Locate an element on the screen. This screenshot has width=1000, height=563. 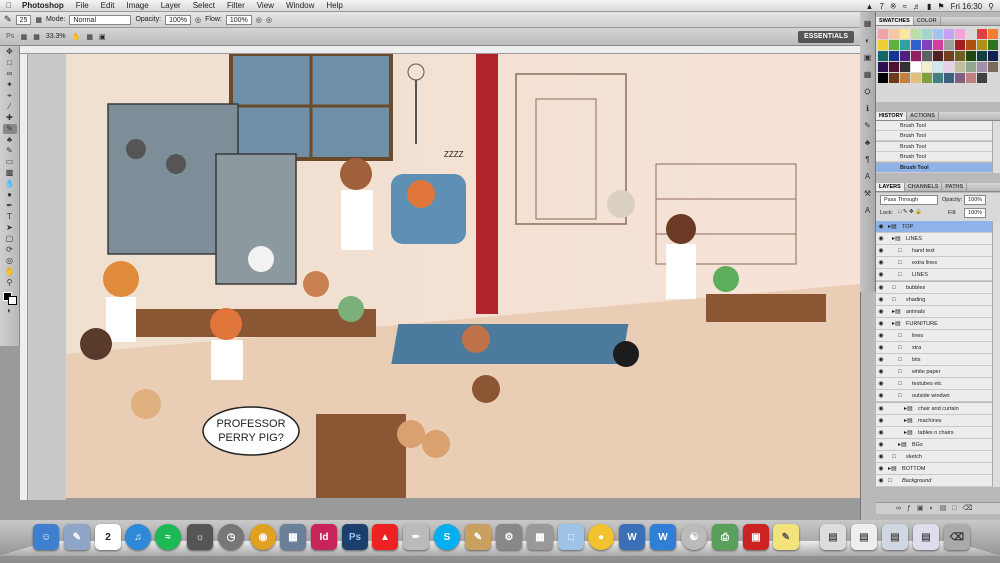
calendar-icon: 2 is located at coordinates (108, 537).